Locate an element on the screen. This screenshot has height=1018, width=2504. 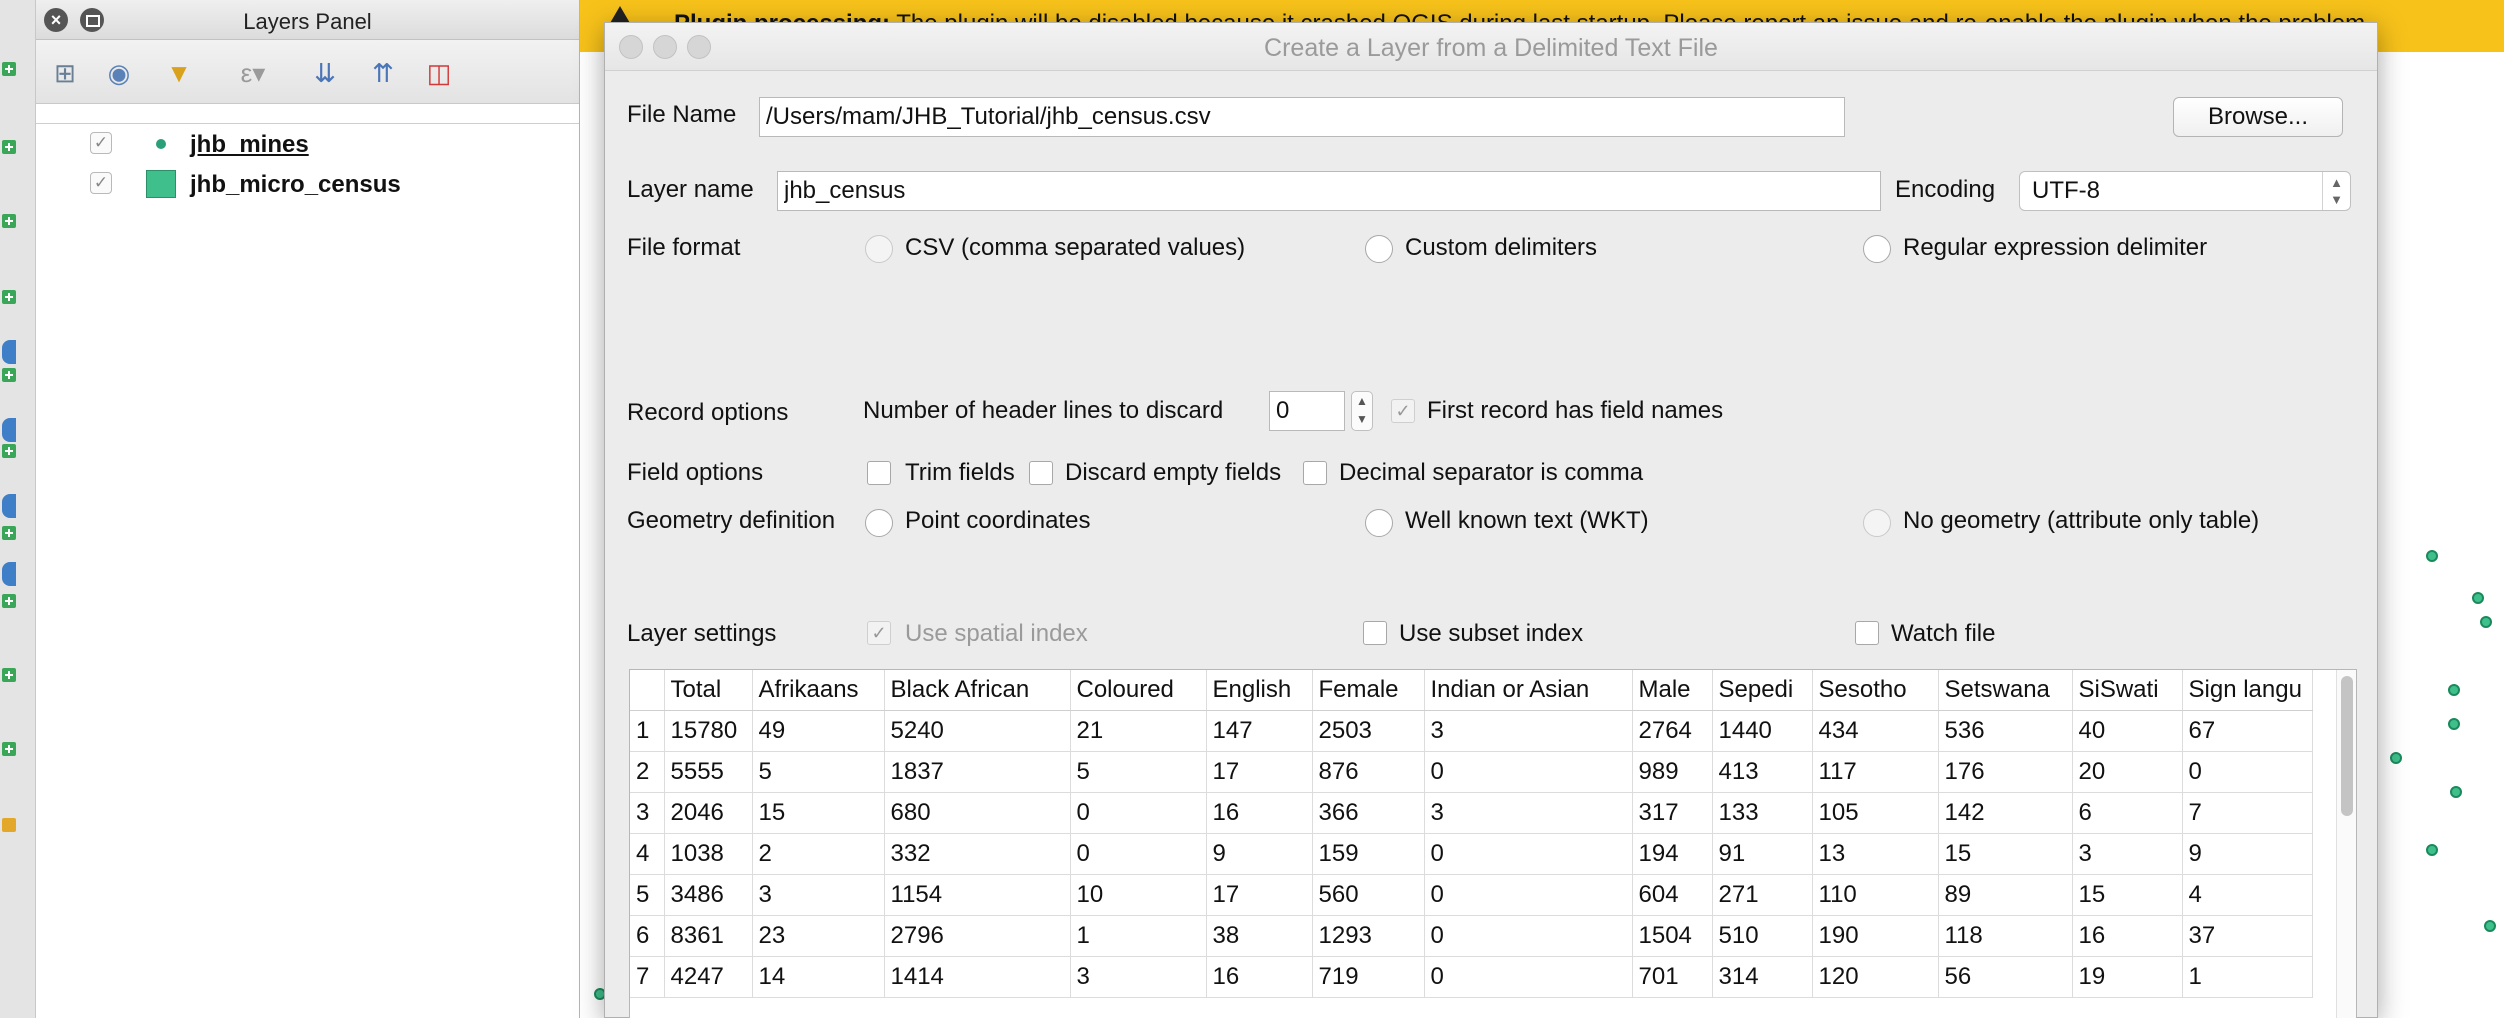
column-header: Setswana is located at coordinates (2005, 690).